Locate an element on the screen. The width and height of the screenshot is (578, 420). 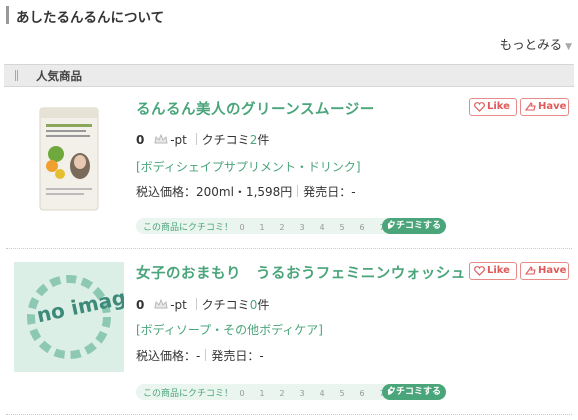
section-title: 人気商品 is located at coordinates (59, 76).